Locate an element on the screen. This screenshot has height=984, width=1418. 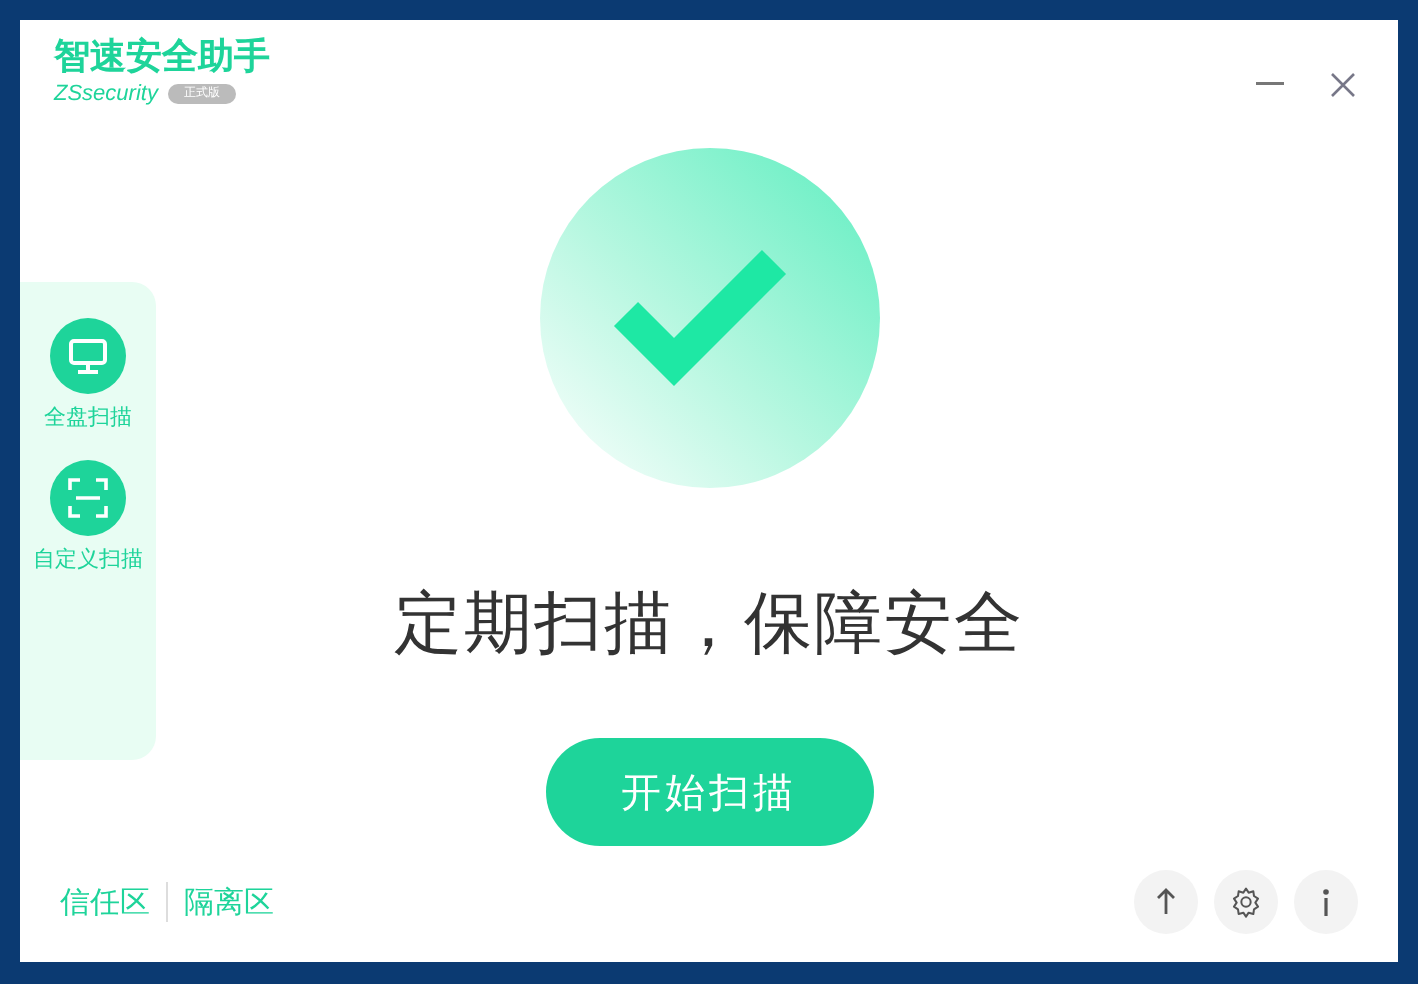
sidebar-item: 自定义扫描 is located at coordinates (88, 517).